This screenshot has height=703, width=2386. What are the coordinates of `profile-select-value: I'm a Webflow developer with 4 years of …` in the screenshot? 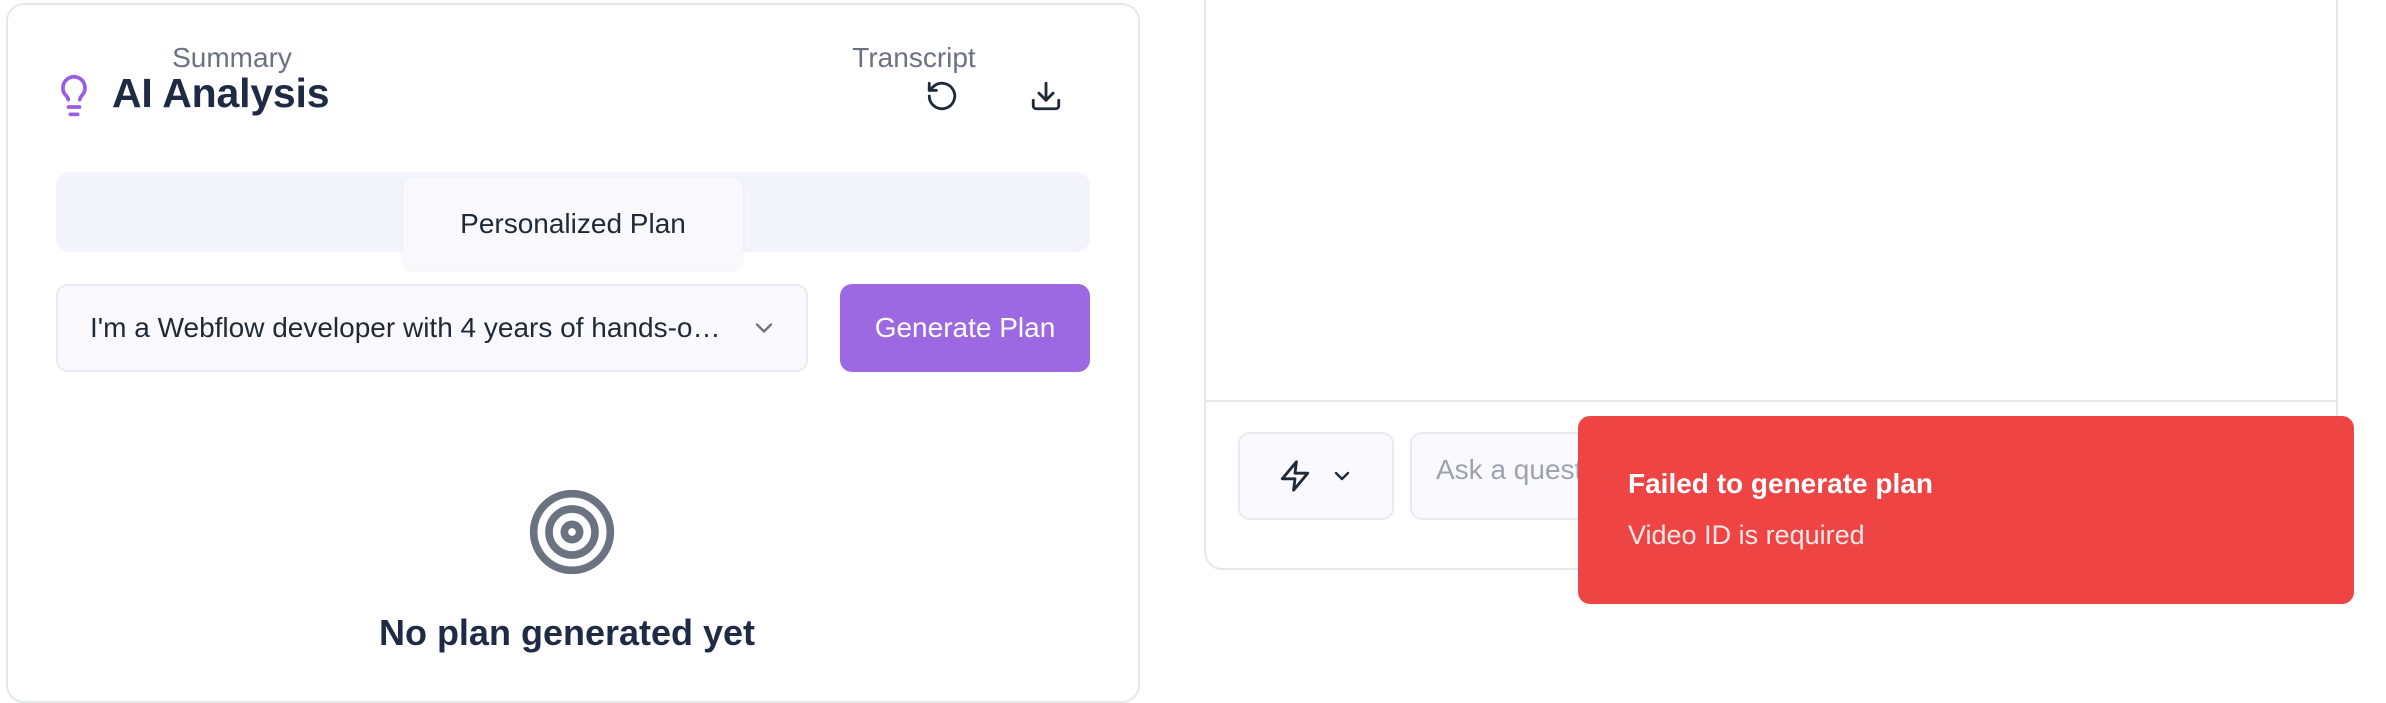 It's located at (413, 327).